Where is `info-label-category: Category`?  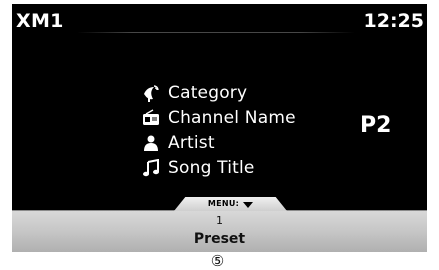
info-label-category: Category is located at coordinates (208, 93).